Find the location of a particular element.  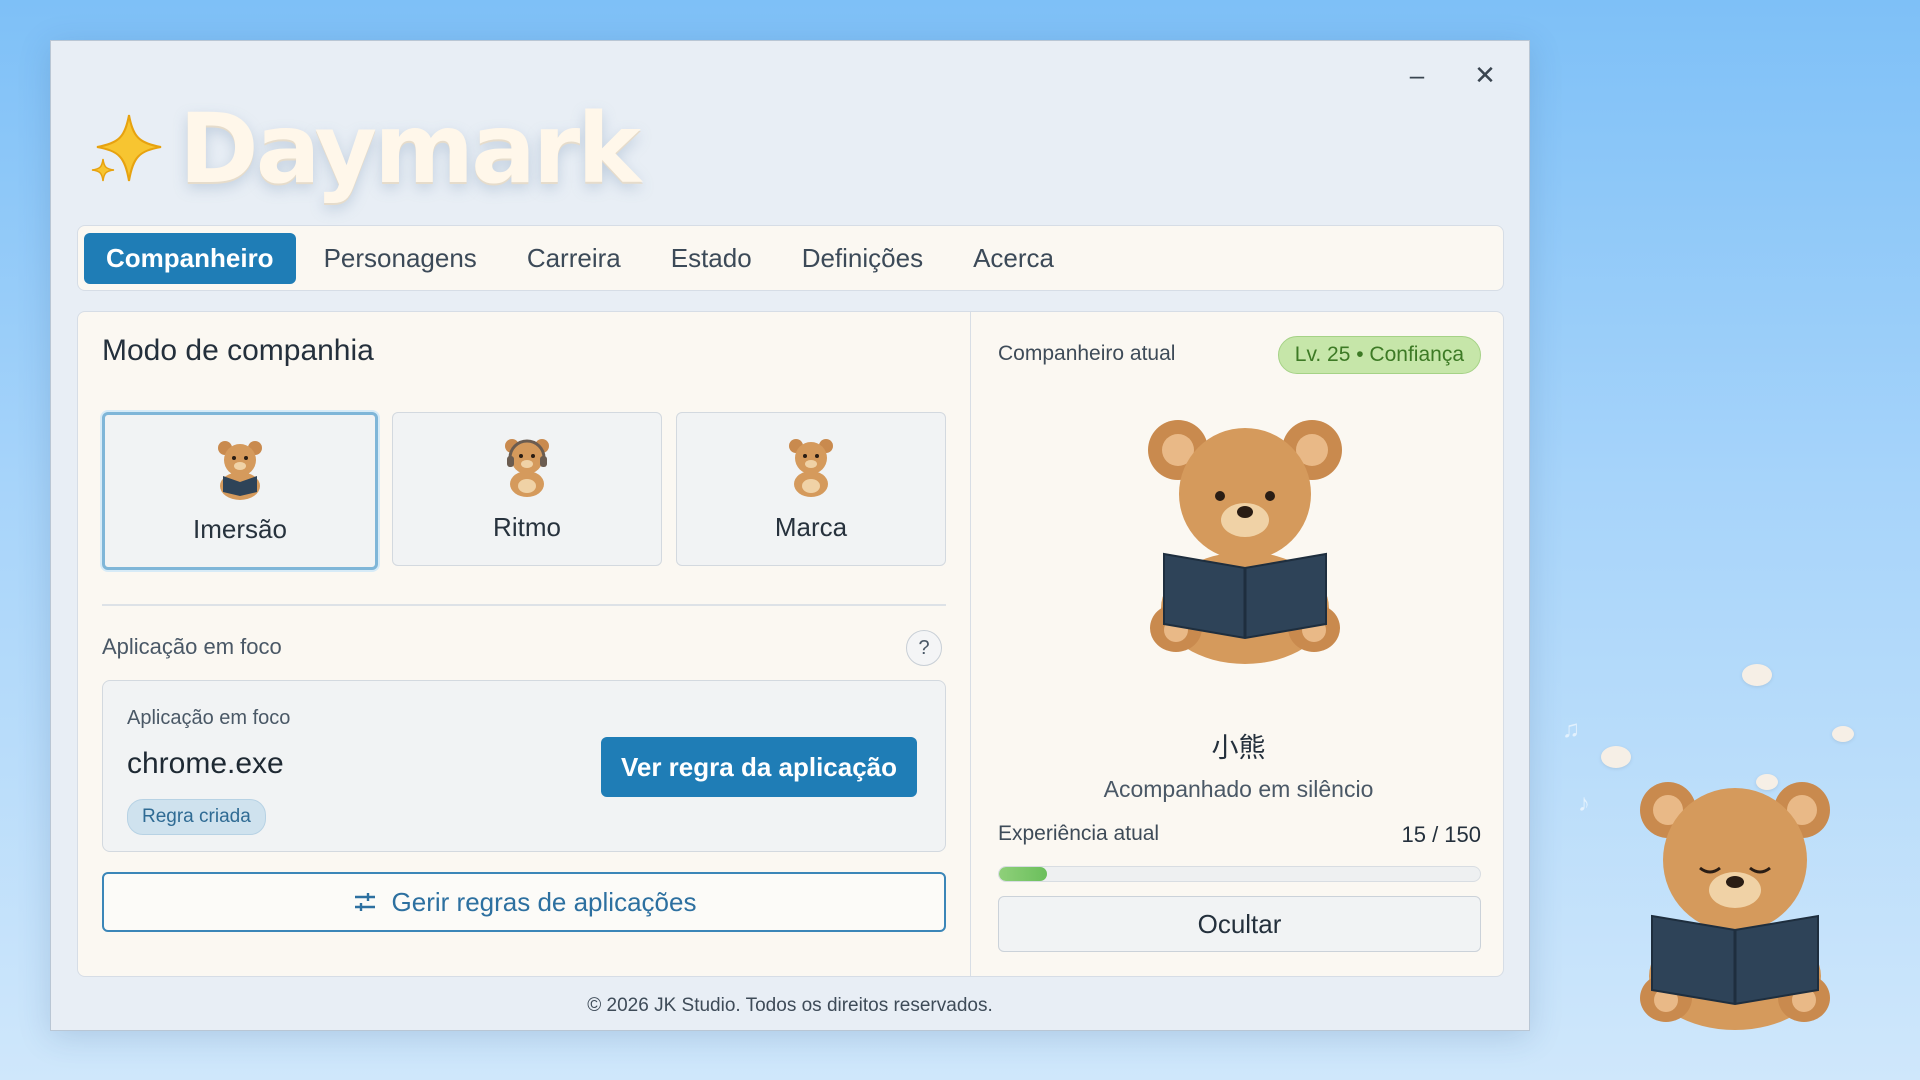

music-note-icon: ♪ is located at coordinates (1584, 803).